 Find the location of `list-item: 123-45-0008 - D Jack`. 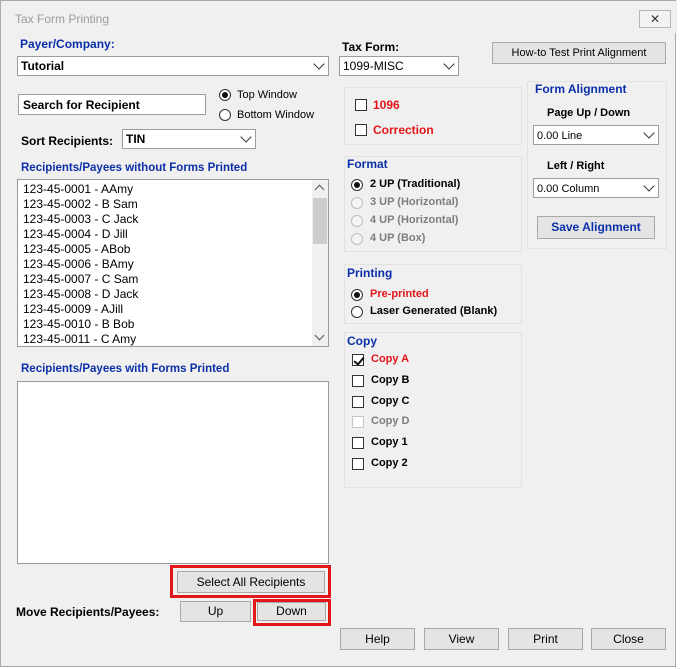

list-item: 123-45-0008 - D Jack is located at coordinates (80, 294).